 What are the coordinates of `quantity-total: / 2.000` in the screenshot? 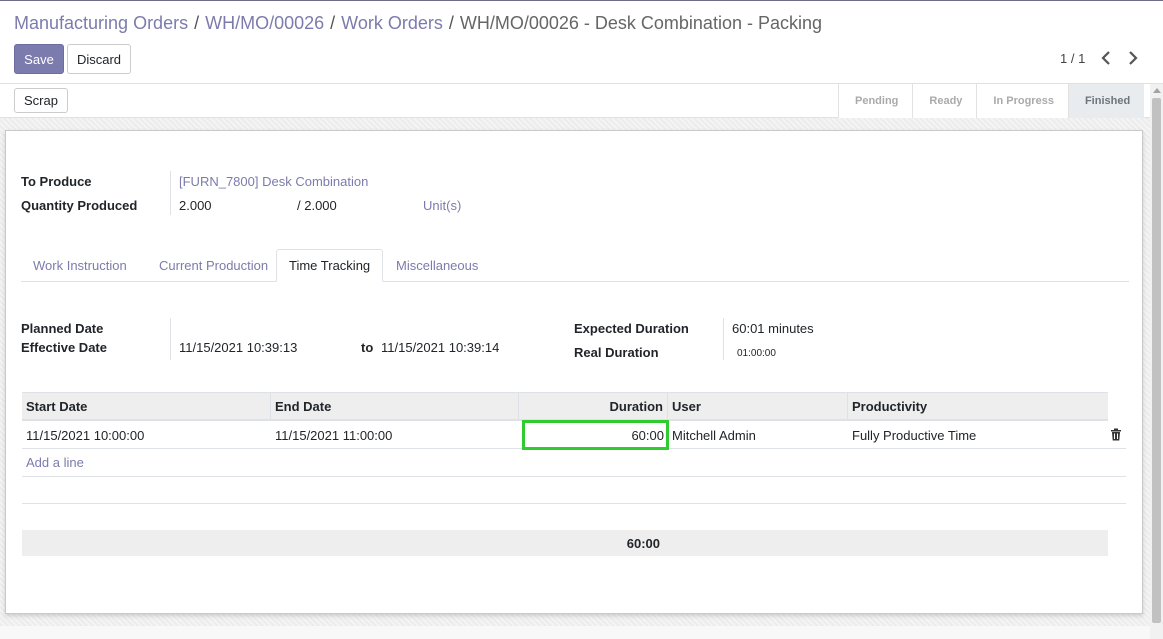 It's located at (317, 205).